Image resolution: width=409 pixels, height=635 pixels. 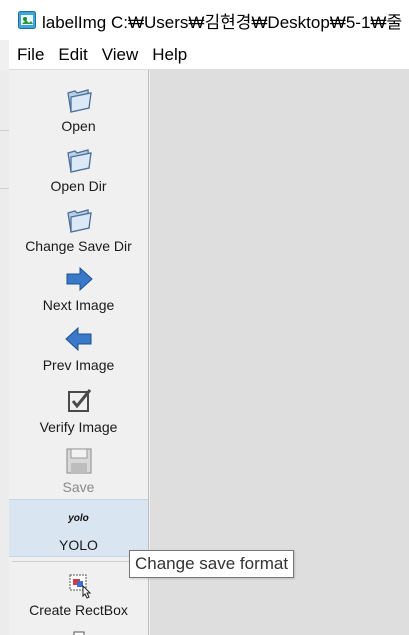 I want to click on prev-image-label: Prev Image, so click(x=78, y=365).